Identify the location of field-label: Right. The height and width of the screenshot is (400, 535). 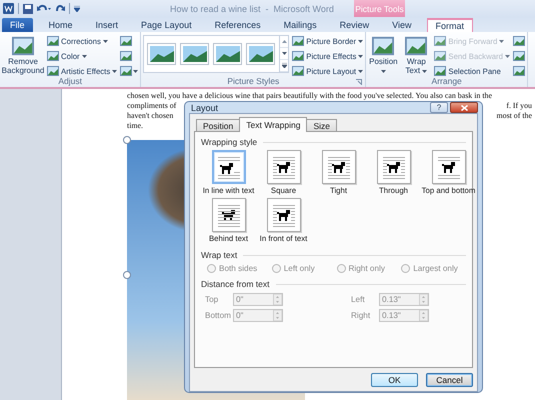
(361, 315).